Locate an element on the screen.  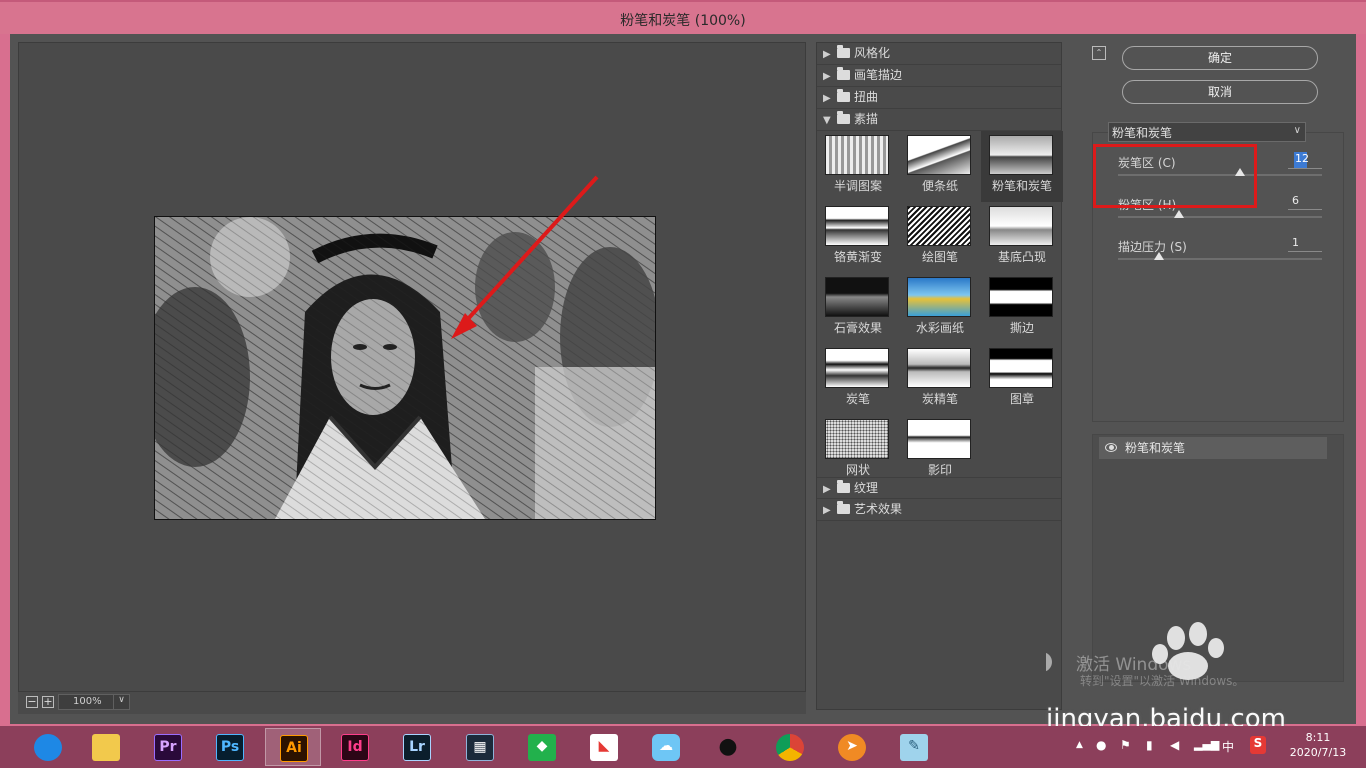
lightroom-app: Lr is located at coordinates (417, 747).